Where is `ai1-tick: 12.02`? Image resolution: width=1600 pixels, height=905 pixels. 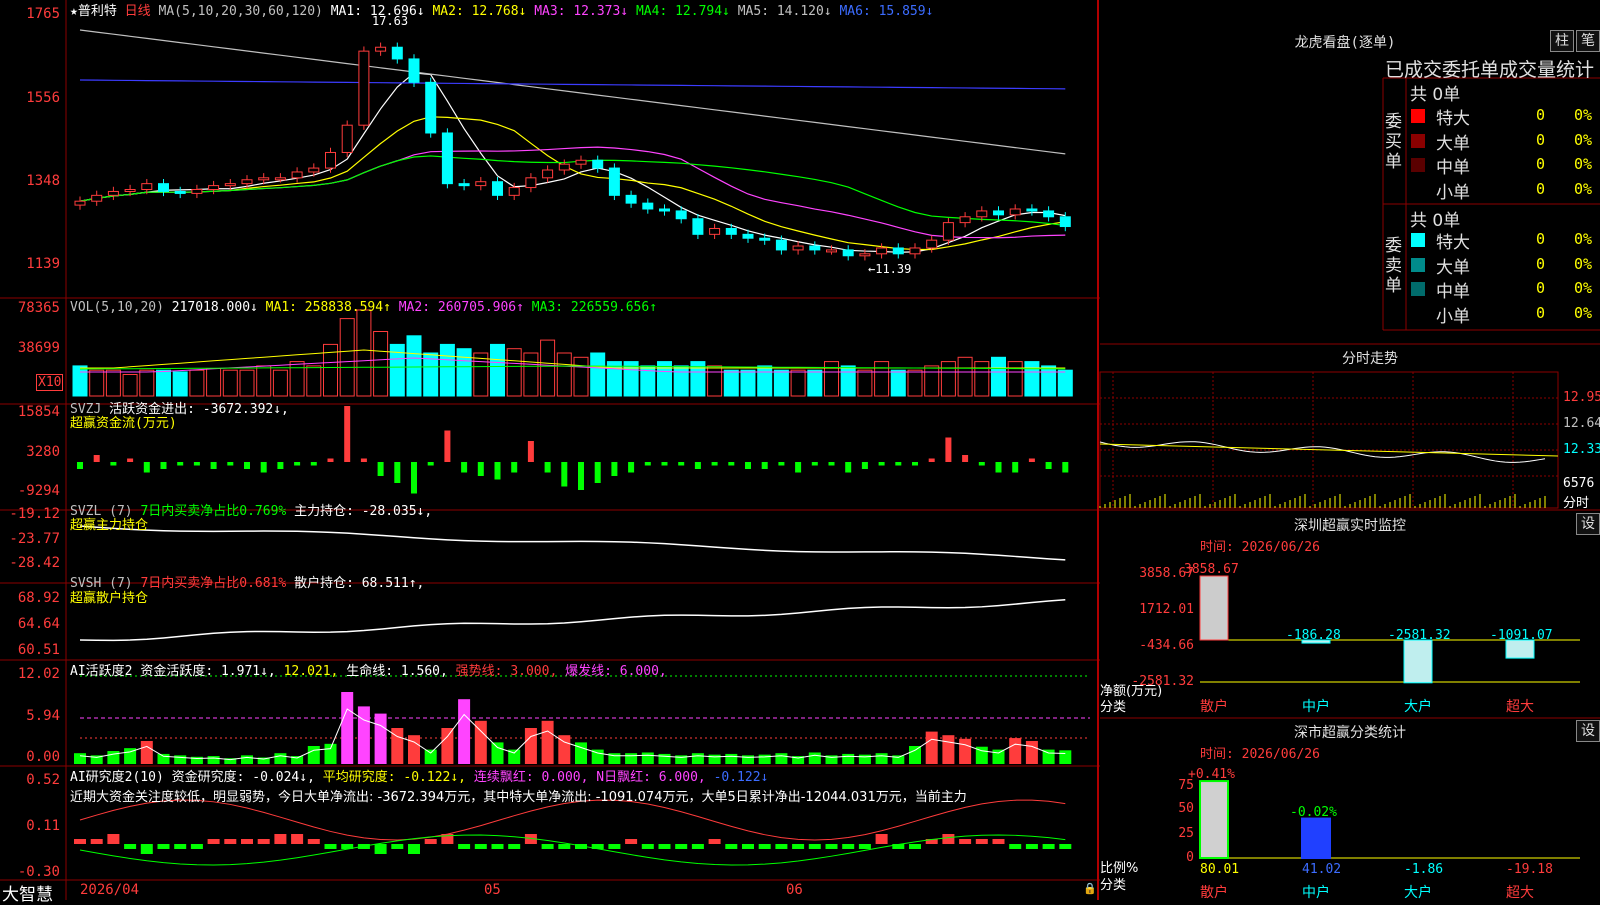 ai1-tick: 12.02 is located at coordinates (38, 674).